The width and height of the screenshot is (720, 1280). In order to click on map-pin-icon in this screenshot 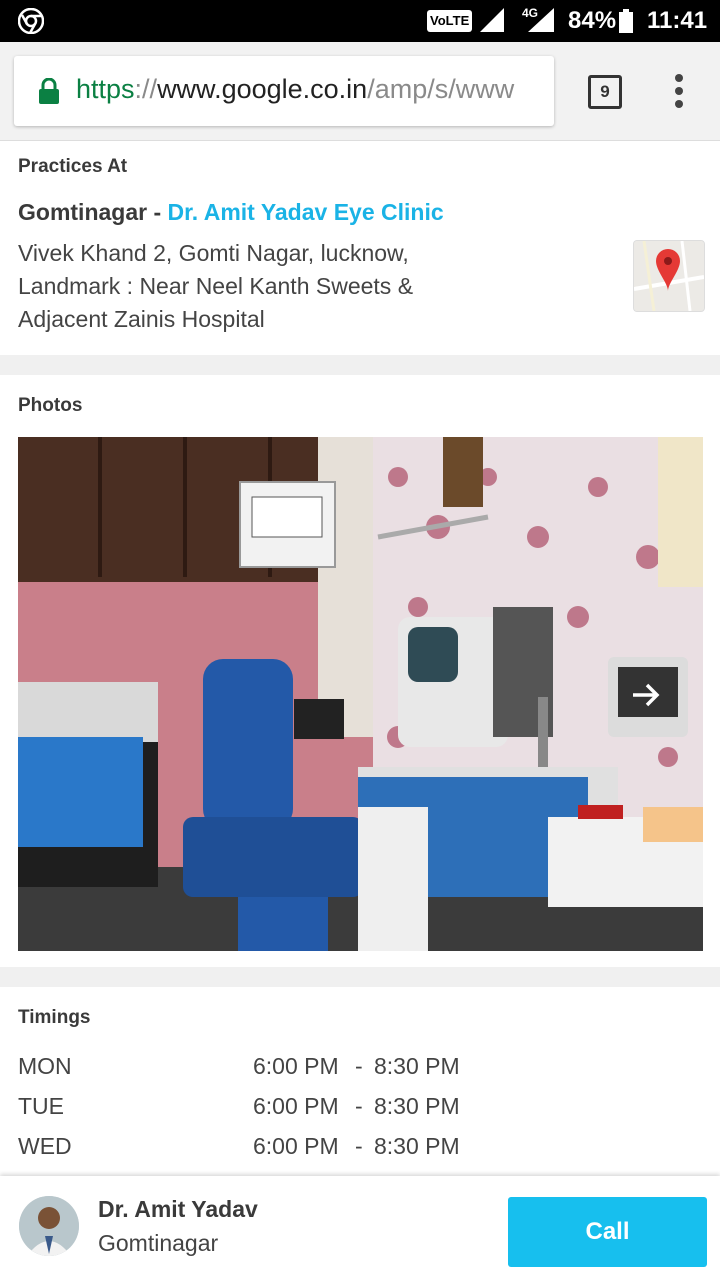, I will do `click(669, 276)`.